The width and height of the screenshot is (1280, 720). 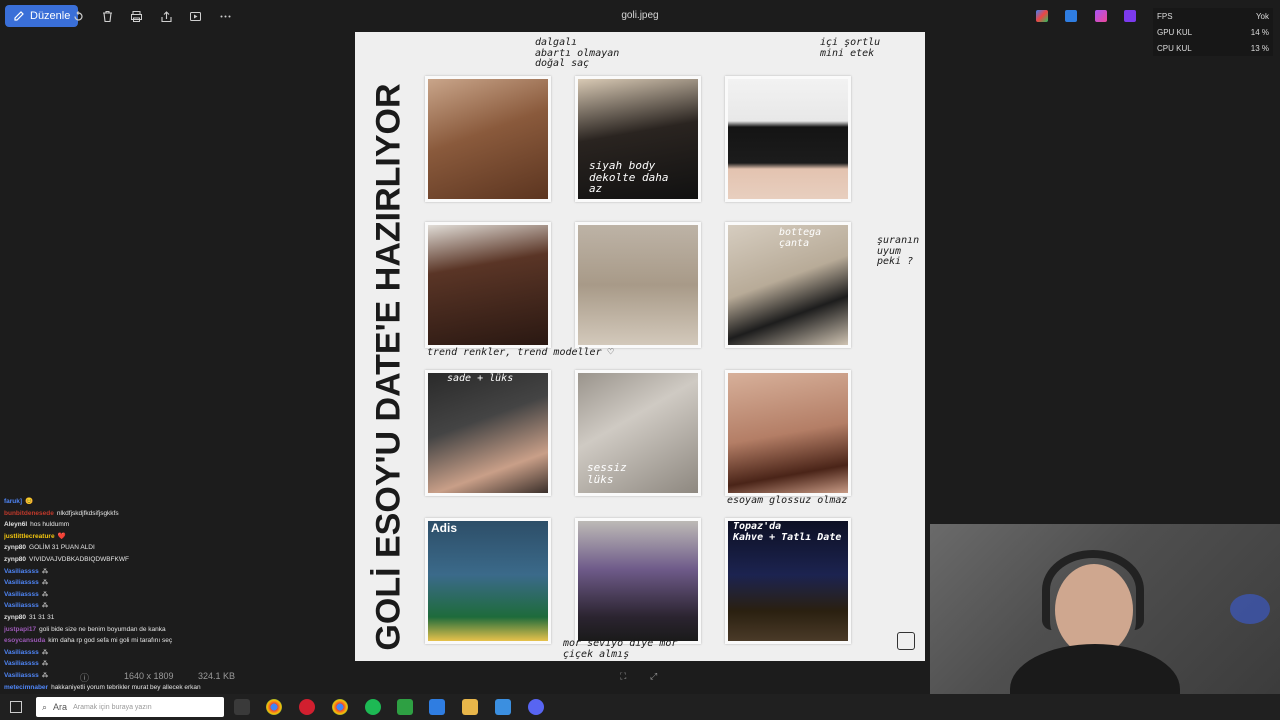 I want to click on photo-makeup, so click(x=788, y=433).